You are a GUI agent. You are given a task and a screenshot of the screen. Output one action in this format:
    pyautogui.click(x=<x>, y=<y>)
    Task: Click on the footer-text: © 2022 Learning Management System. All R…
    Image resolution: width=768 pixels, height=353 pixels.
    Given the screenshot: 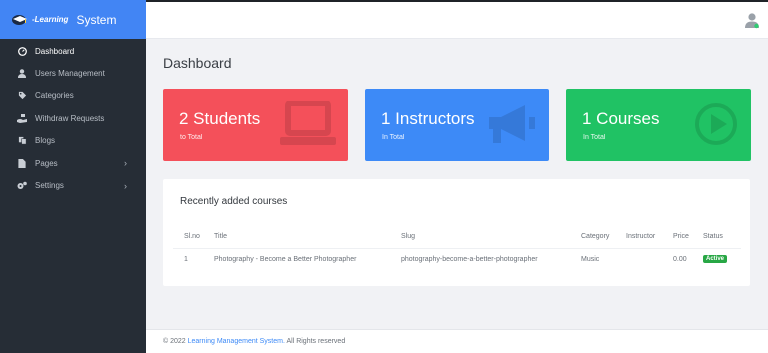 What is the action you would take?
    pyautogui.click(x=254, y=341)
    